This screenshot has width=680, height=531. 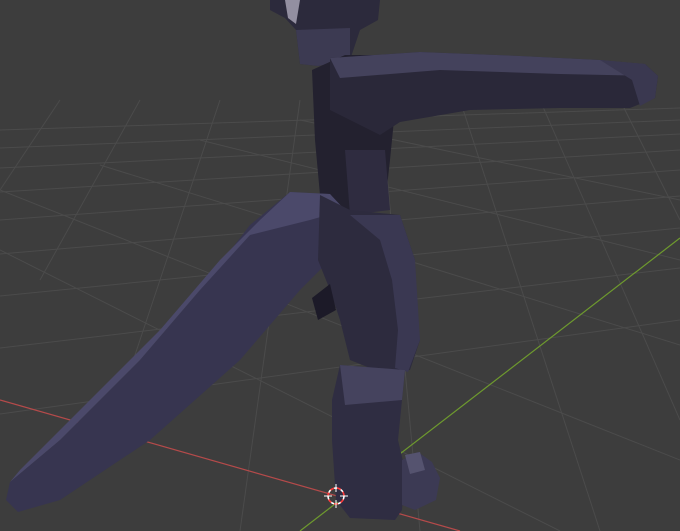 What do you see at coordinates (367, 182) in the screenshot?
I see `mesh-torso-side` at bounding box center [367, 182].